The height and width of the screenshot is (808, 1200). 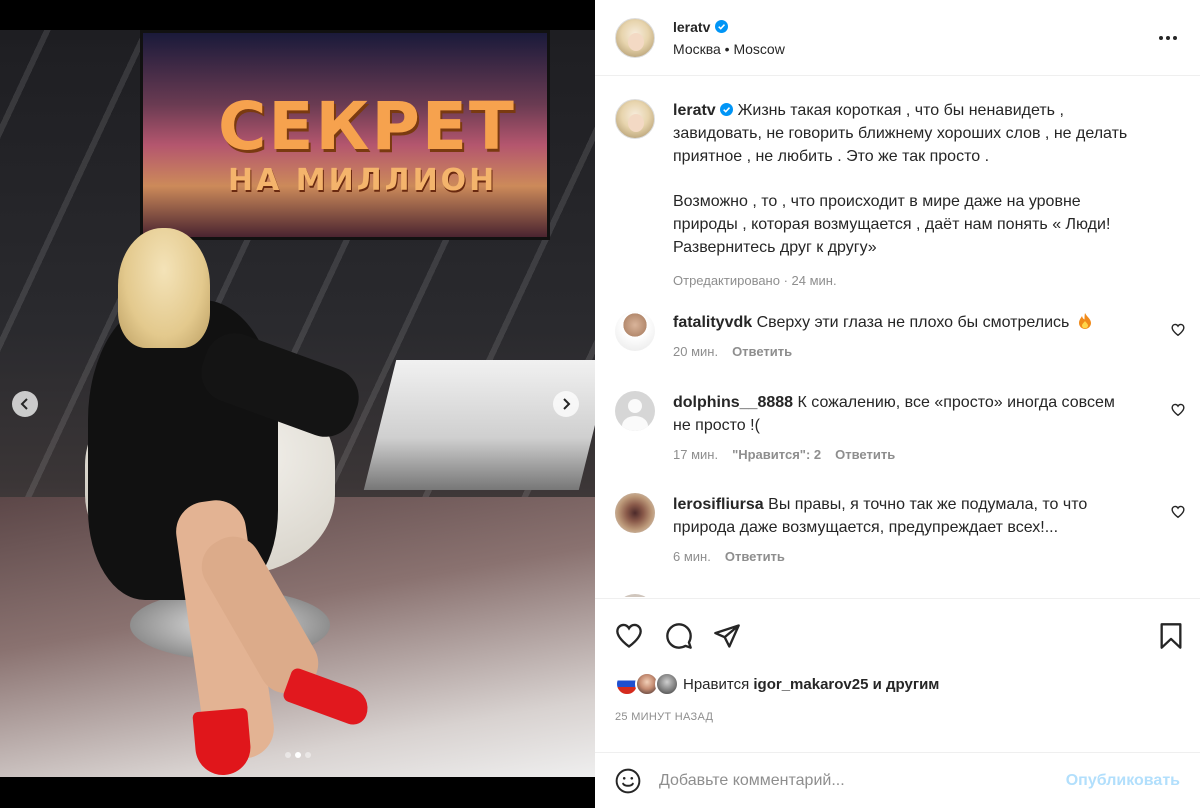 What do you see at coordinates (1084, 321) in the screenshot?
I see `fire-icon` at bounding box center [1084, 321].